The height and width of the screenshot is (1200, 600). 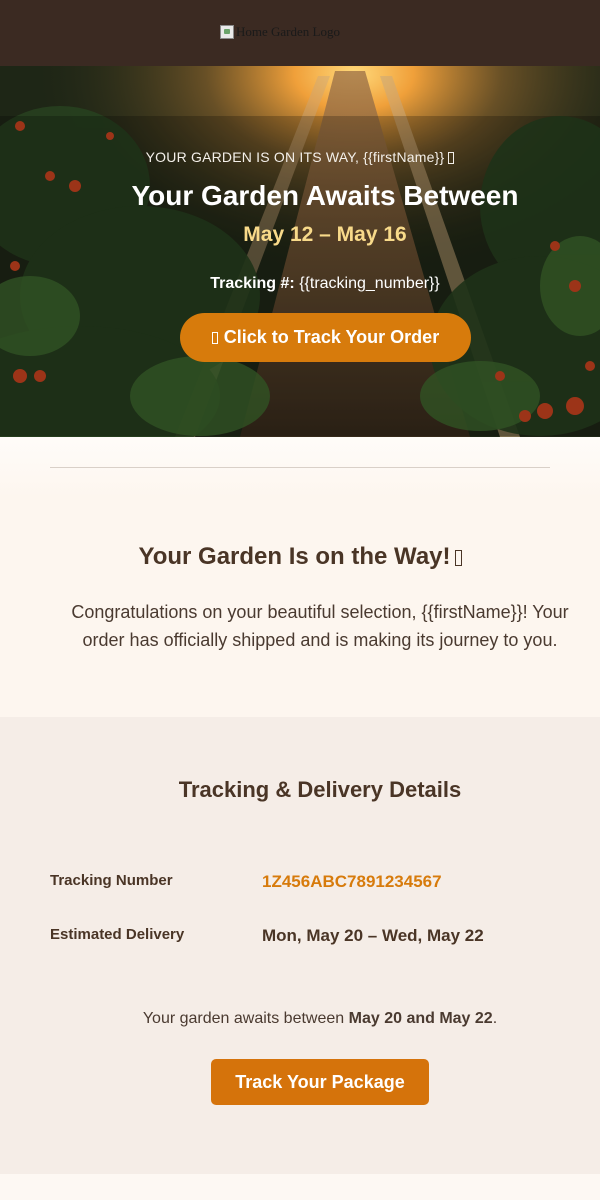 What do you see at coordinates (320, 1082) in the screenshot?
I see `track-package-button: Track Your Package` at bounding box center [320, 1082].